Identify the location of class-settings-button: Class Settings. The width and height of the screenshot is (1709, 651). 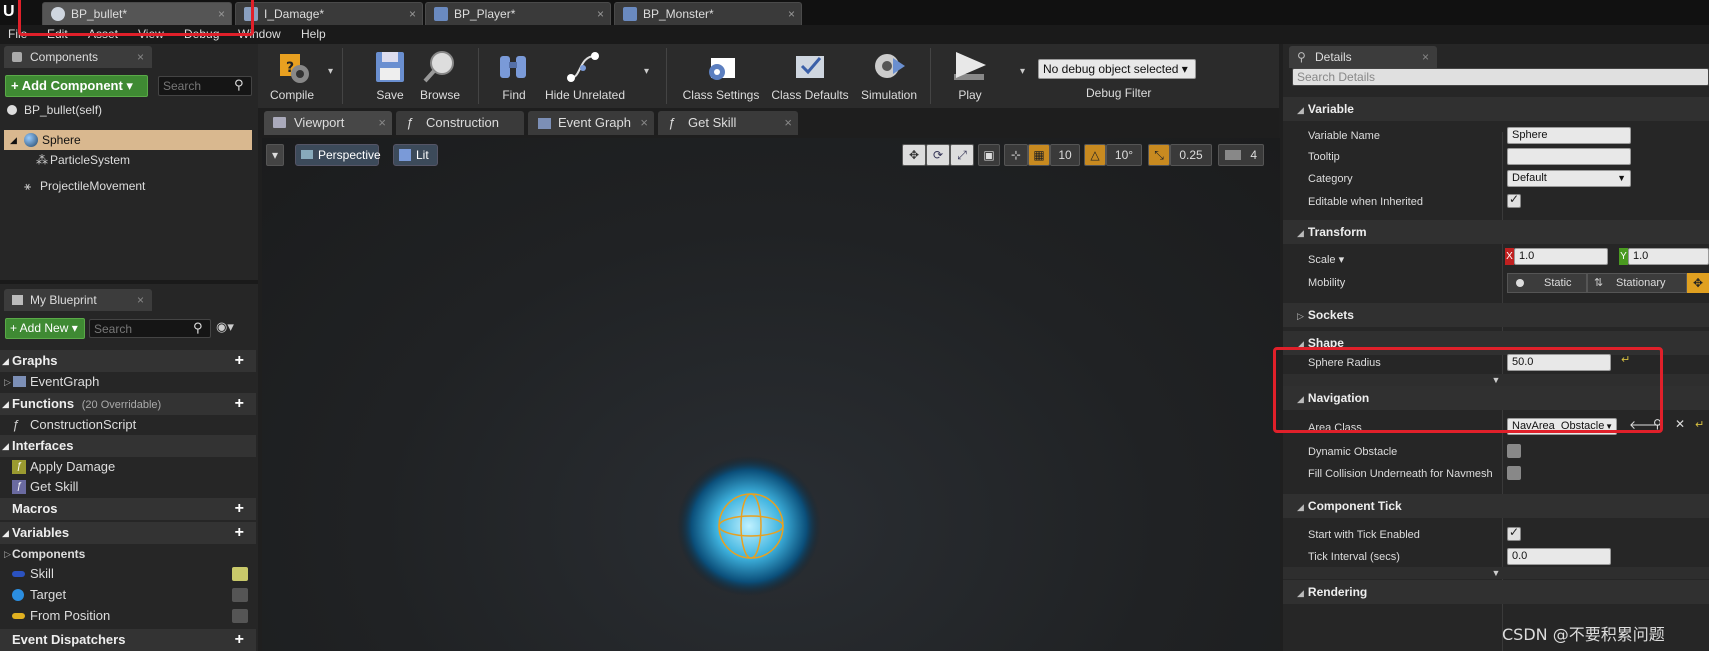
(721, 76).